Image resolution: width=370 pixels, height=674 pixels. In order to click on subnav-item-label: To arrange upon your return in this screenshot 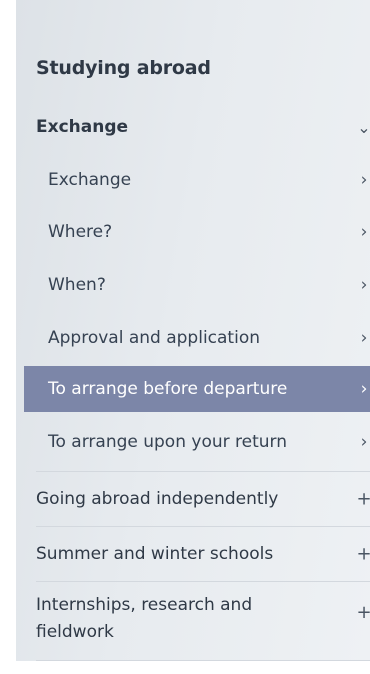, I will do `click(167, 442)`.